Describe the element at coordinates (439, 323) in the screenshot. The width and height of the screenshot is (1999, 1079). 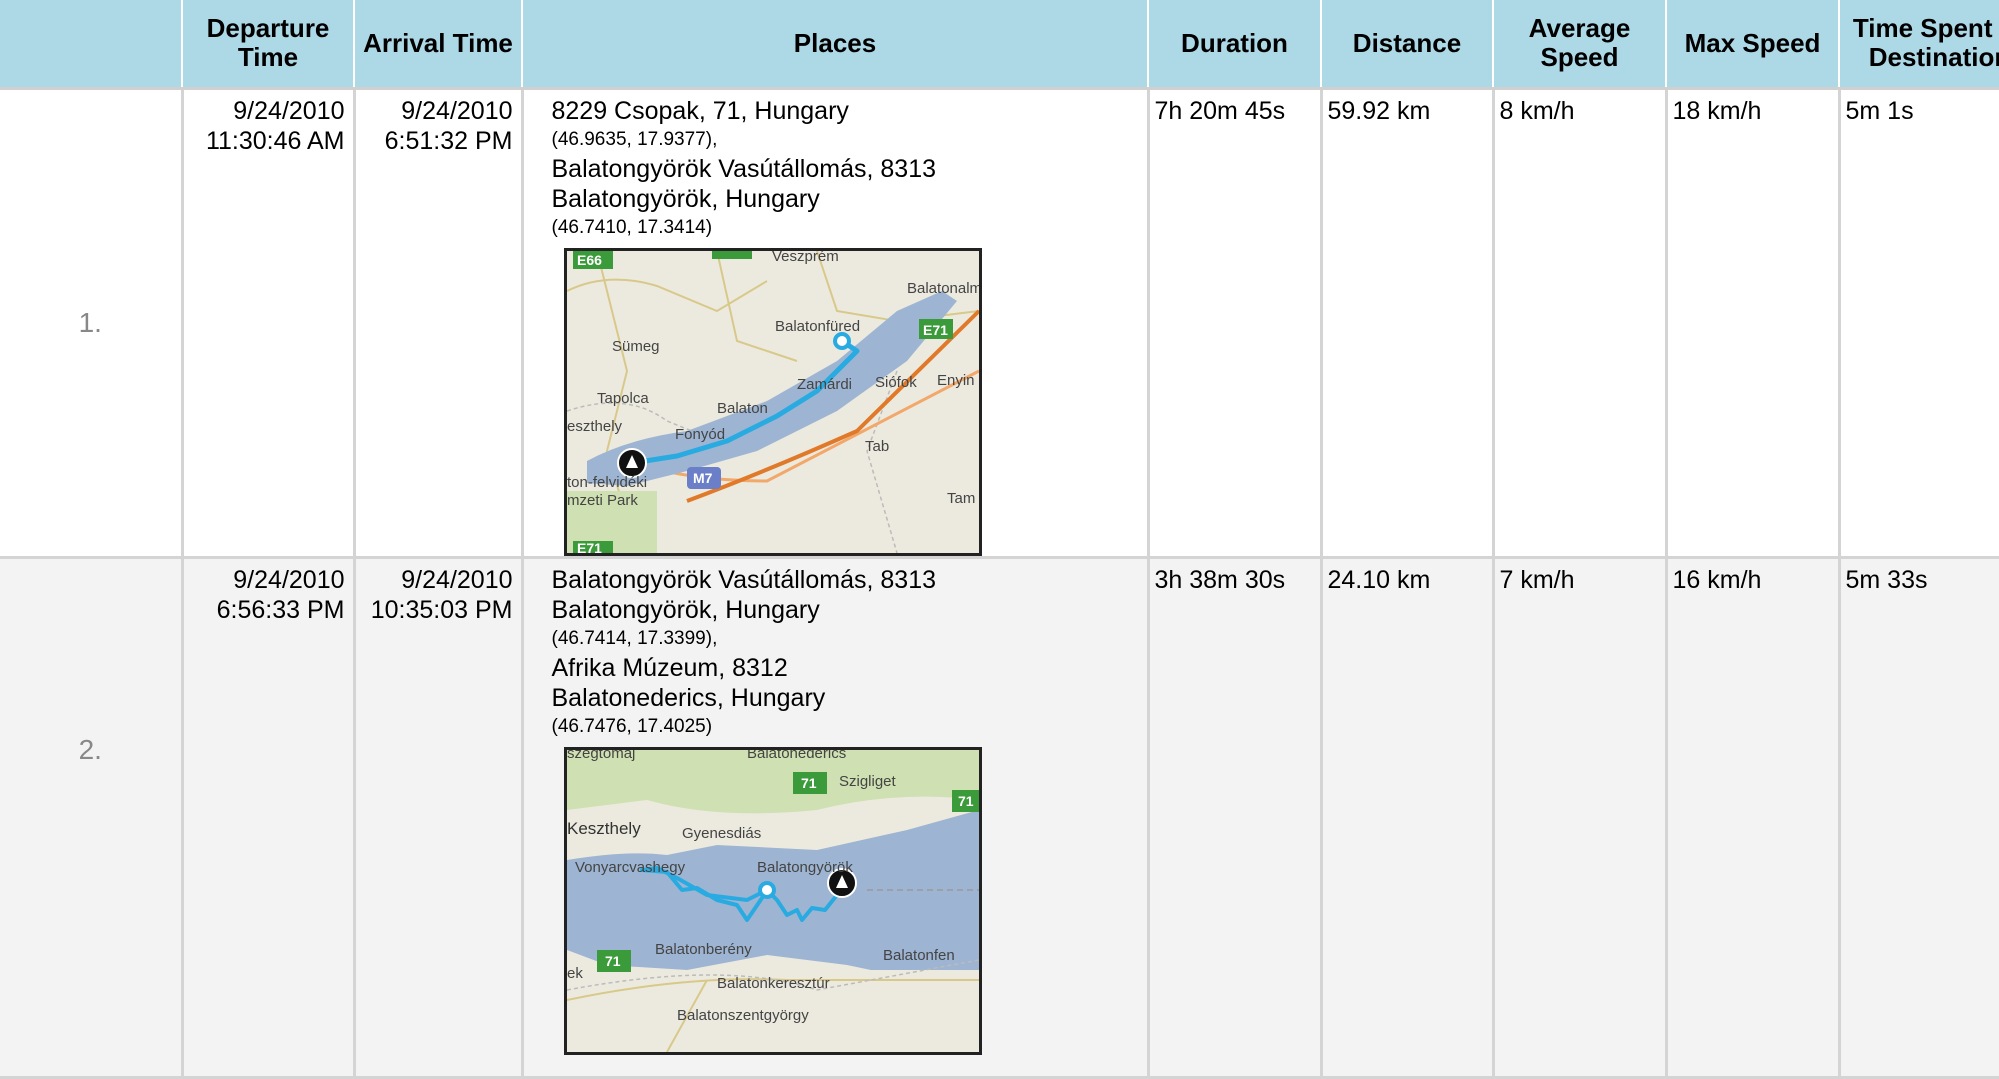
I see `arrival-cell: 9/24/2010 6:51:32 PM` at that location.